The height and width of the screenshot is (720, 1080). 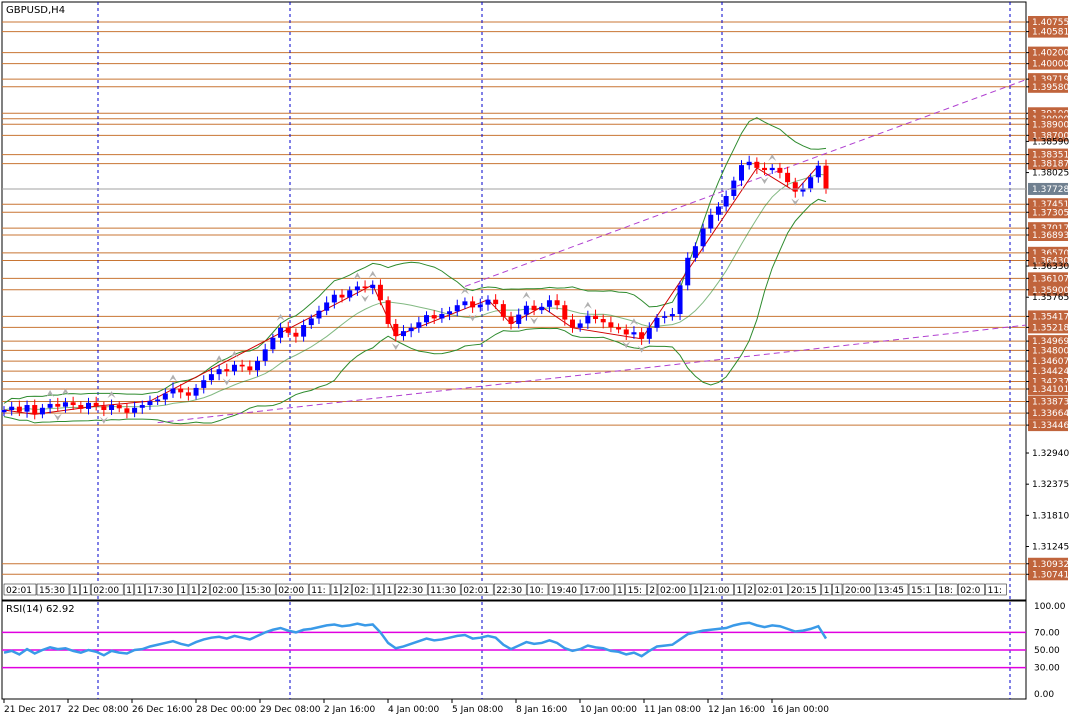 I want to click on session-tag-label: 20:00, so click(x=858, y=591).